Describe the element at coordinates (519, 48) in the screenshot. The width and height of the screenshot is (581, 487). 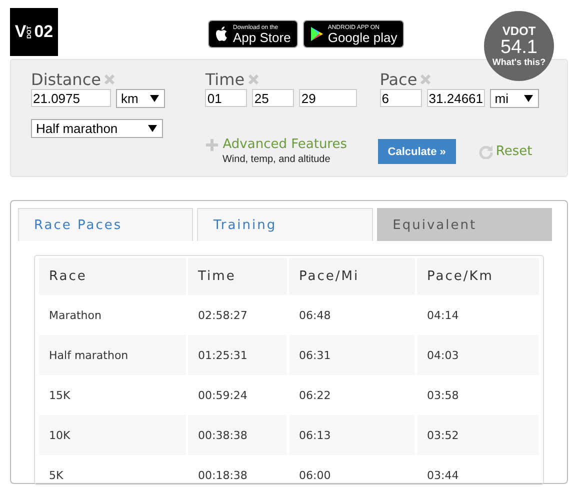
I see `vdot-value: 54.1` at that location.